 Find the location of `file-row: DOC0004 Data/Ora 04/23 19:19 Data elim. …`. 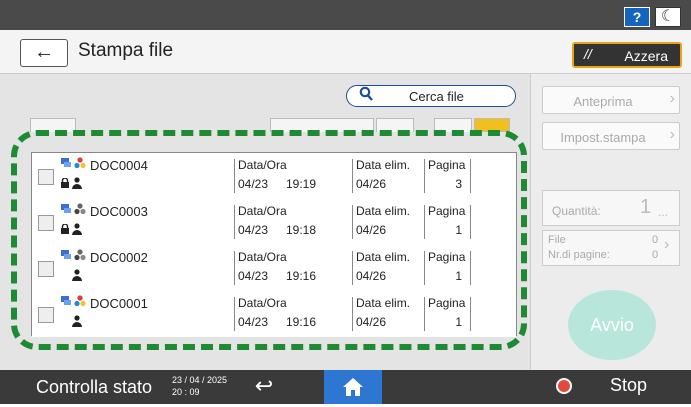

file-row: DOC0004 Data/Ora 04/23 19:19 Data elim. … is located at coordinates (274, 176).